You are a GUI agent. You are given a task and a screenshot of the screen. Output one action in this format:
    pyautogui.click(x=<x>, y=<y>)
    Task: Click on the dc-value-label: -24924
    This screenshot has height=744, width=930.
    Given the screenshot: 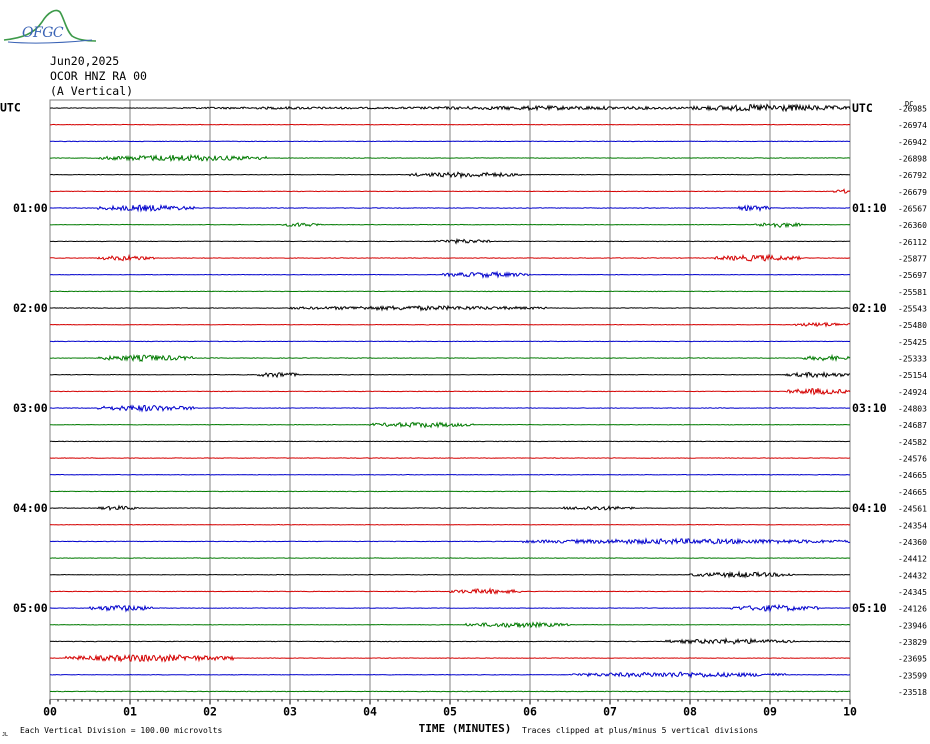 What is the action you would take?
    pyautogui.click(x=912, y=392)
    